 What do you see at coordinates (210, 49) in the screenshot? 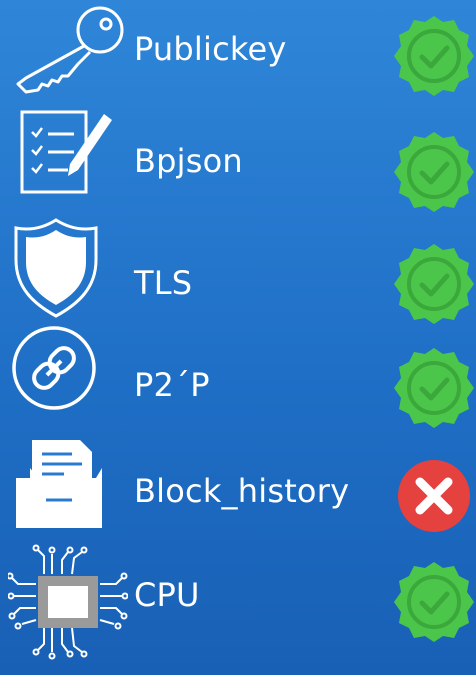
I see `label-publickey: Publickey` at bounding box center [210, 49].